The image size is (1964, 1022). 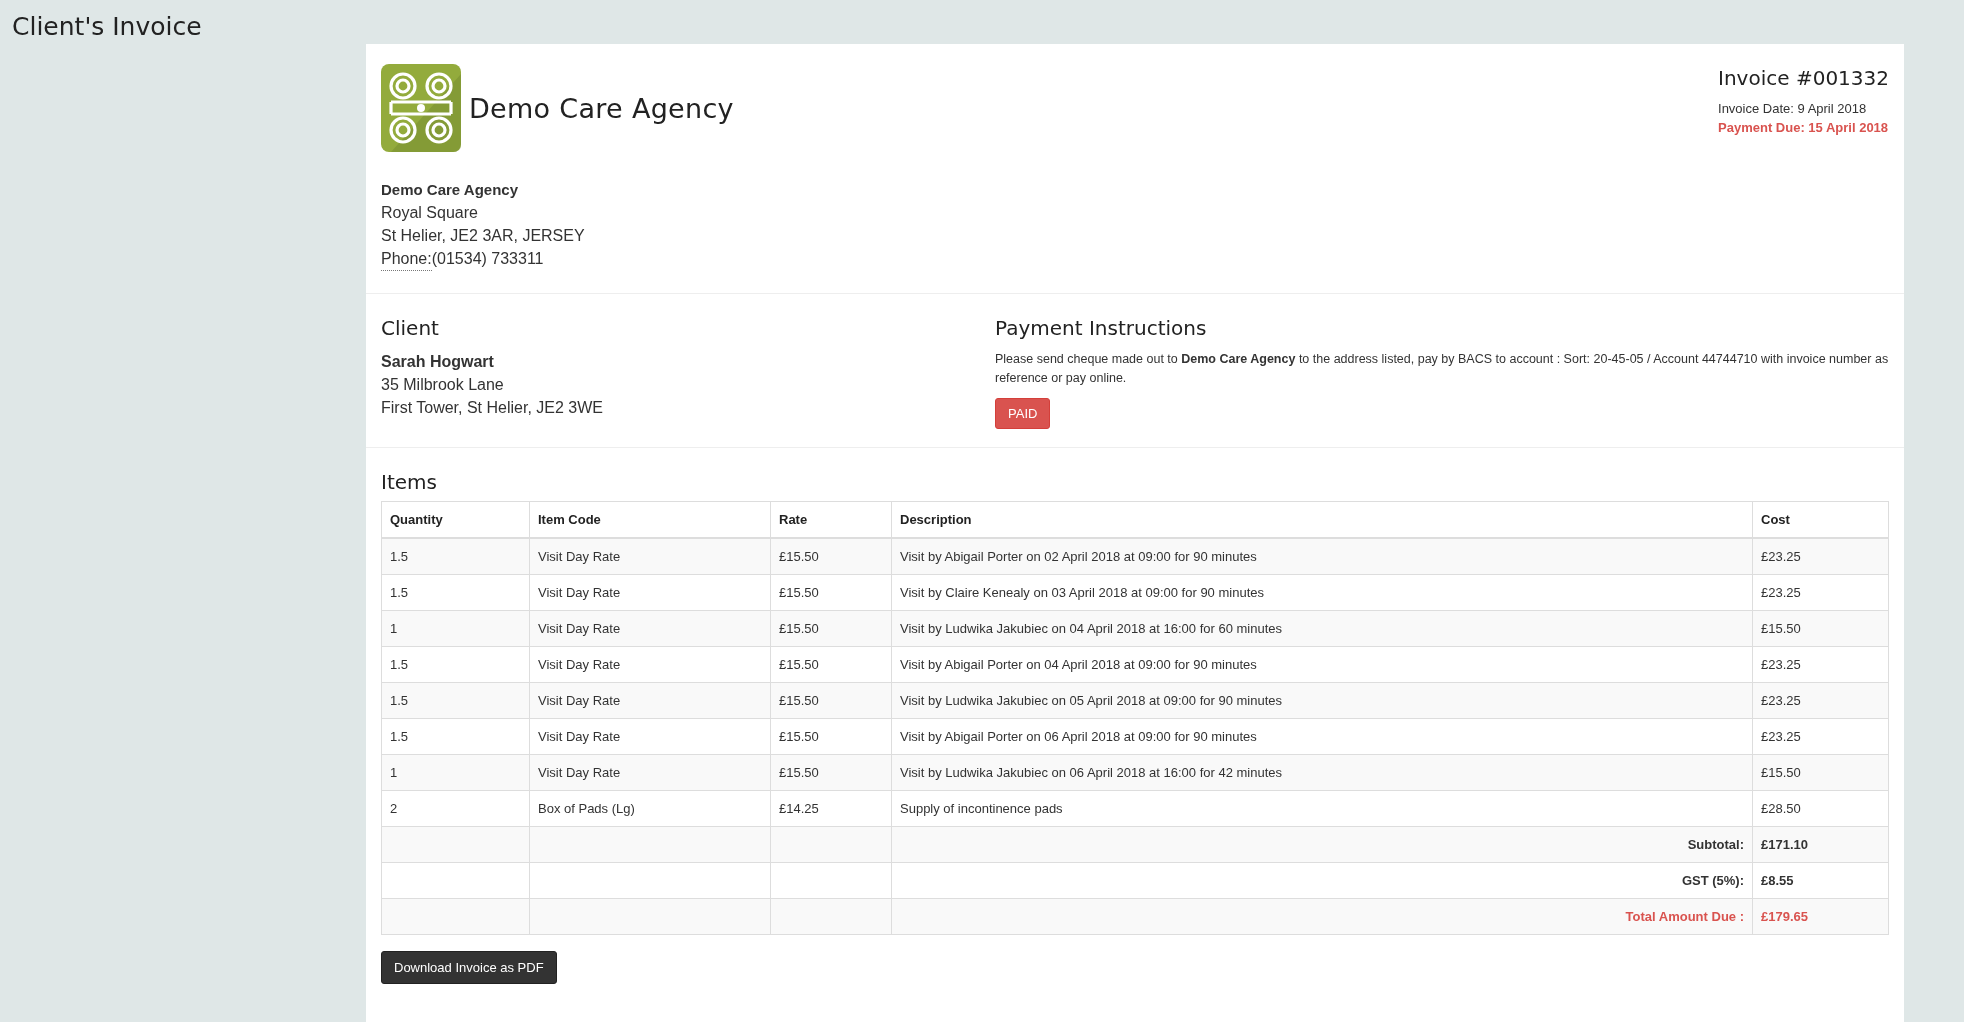 I want to click on table-cell: Supply of incontinence pads, so click(x=1322, y=808).